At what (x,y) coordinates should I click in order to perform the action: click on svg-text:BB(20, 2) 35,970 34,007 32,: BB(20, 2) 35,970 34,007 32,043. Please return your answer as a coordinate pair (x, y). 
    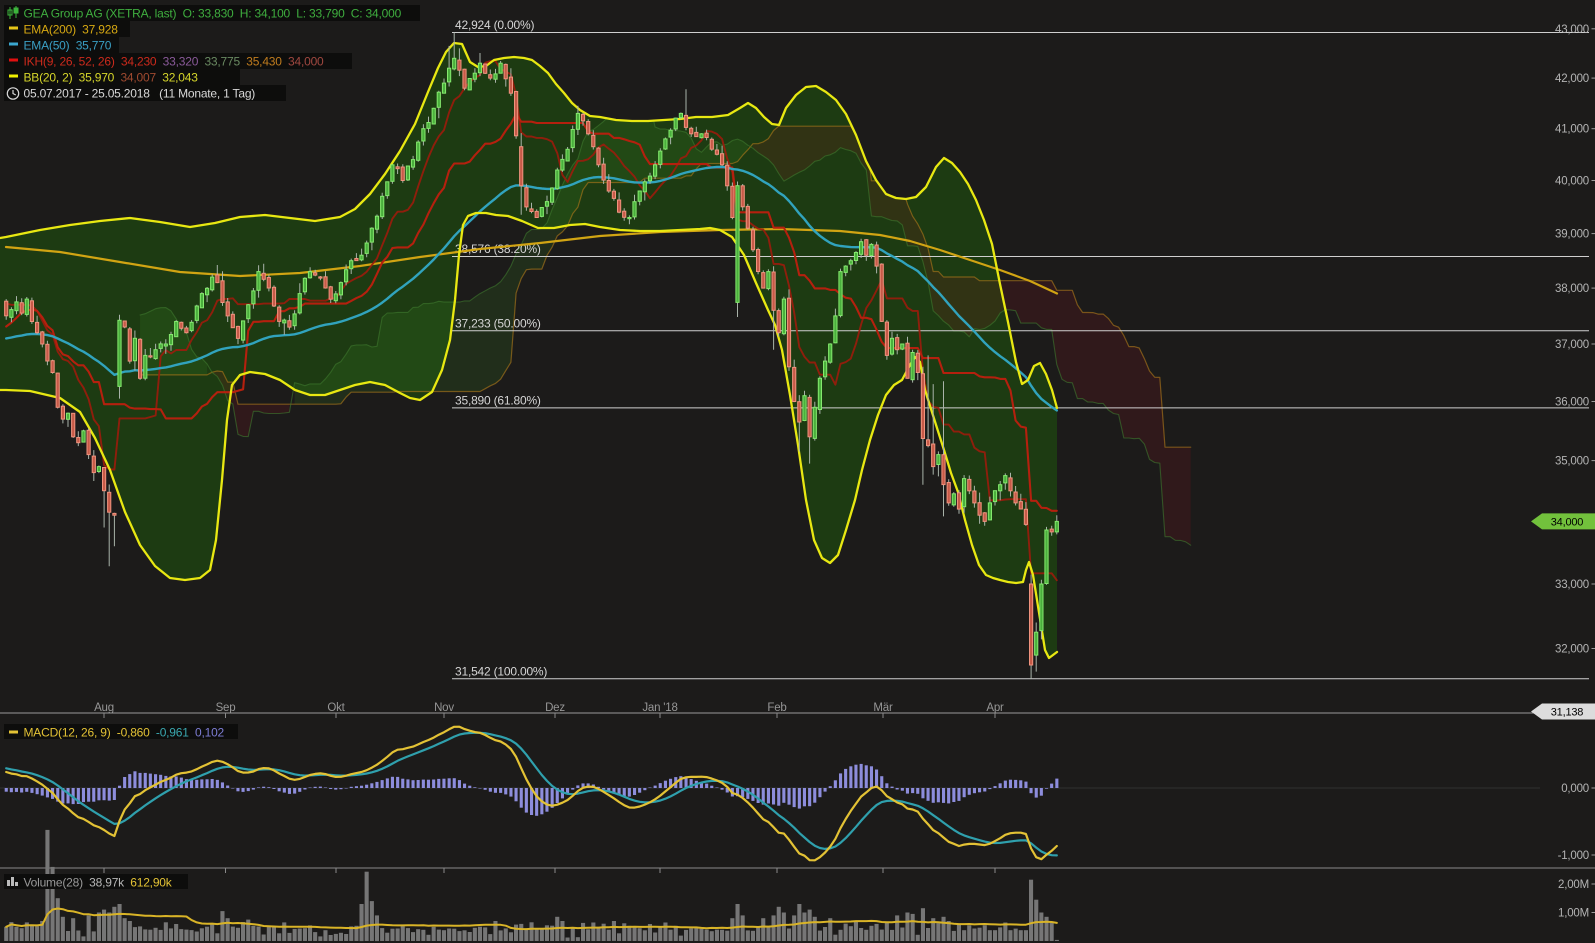
    Looking at the image, I should click on (111, 78).